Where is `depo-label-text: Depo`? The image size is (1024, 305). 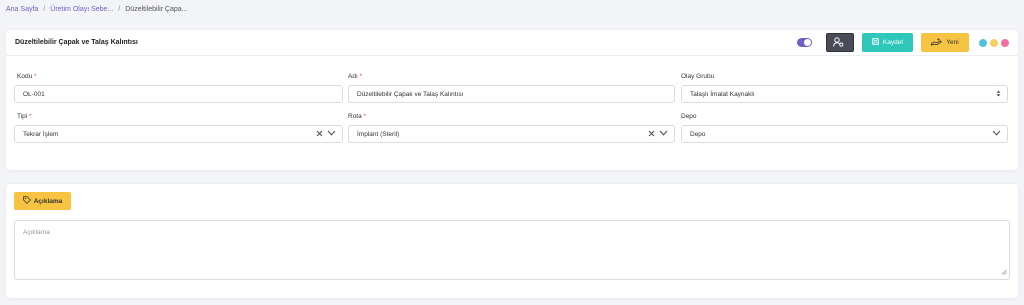
depo-label-text: Depo is located at coordinates (689, 116).